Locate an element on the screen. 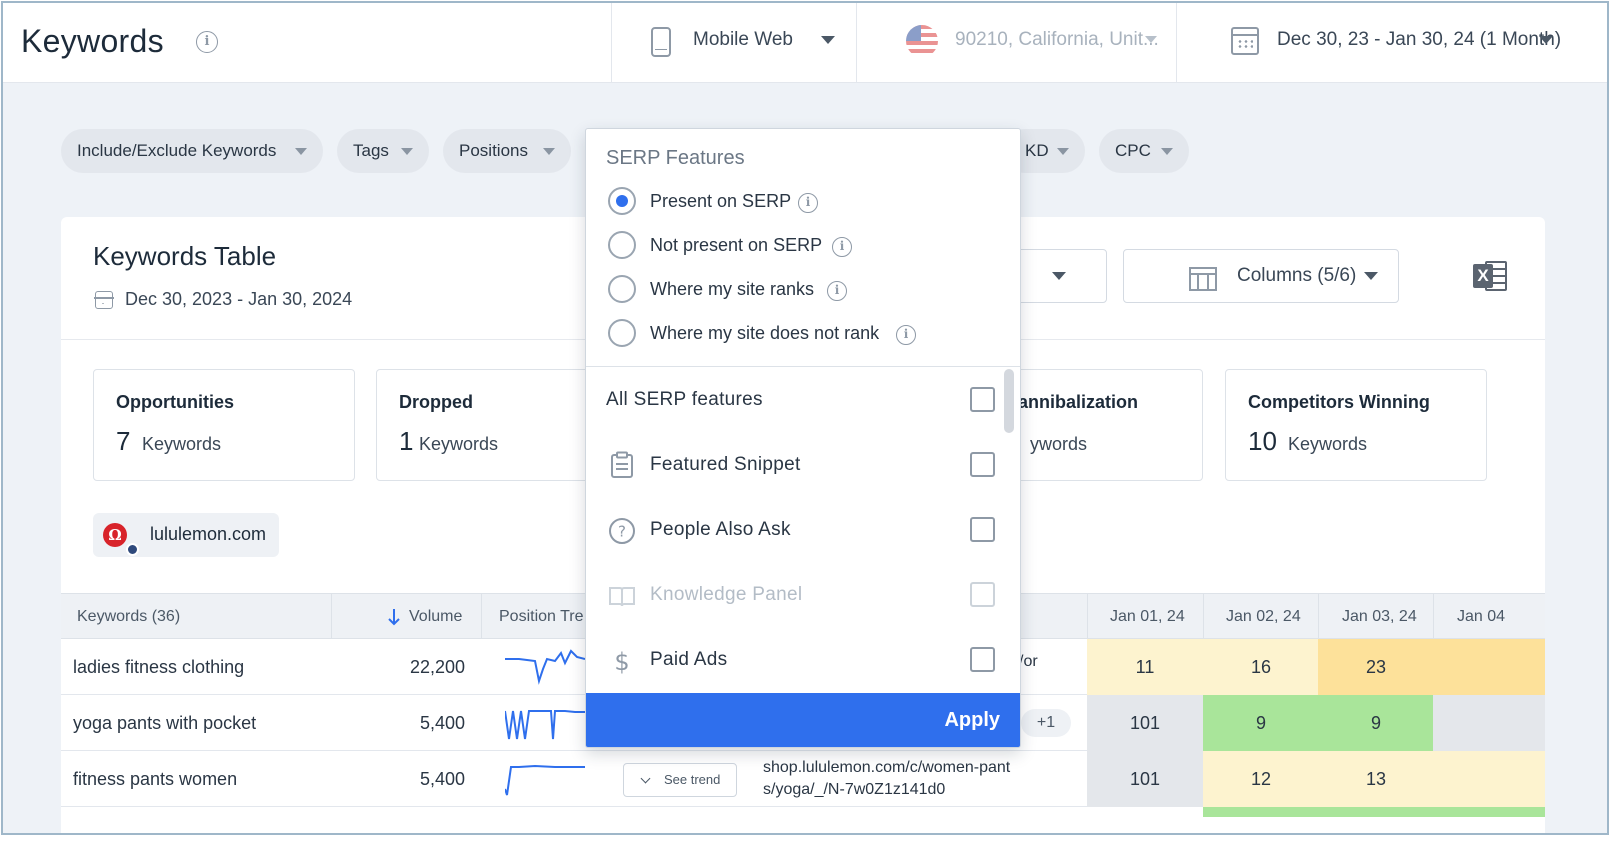 This screenshot has height=844, width=1614. radio-label: Not present on SERP is located at coordinates (736, 245).